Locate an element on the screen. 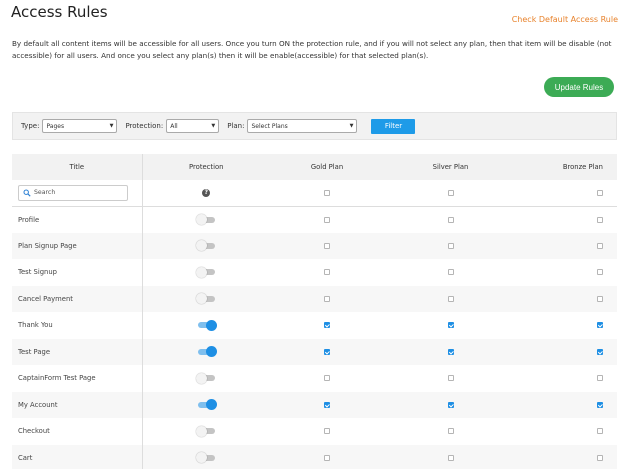  protection-select: All ▼ is located at coordinates (193, 126).